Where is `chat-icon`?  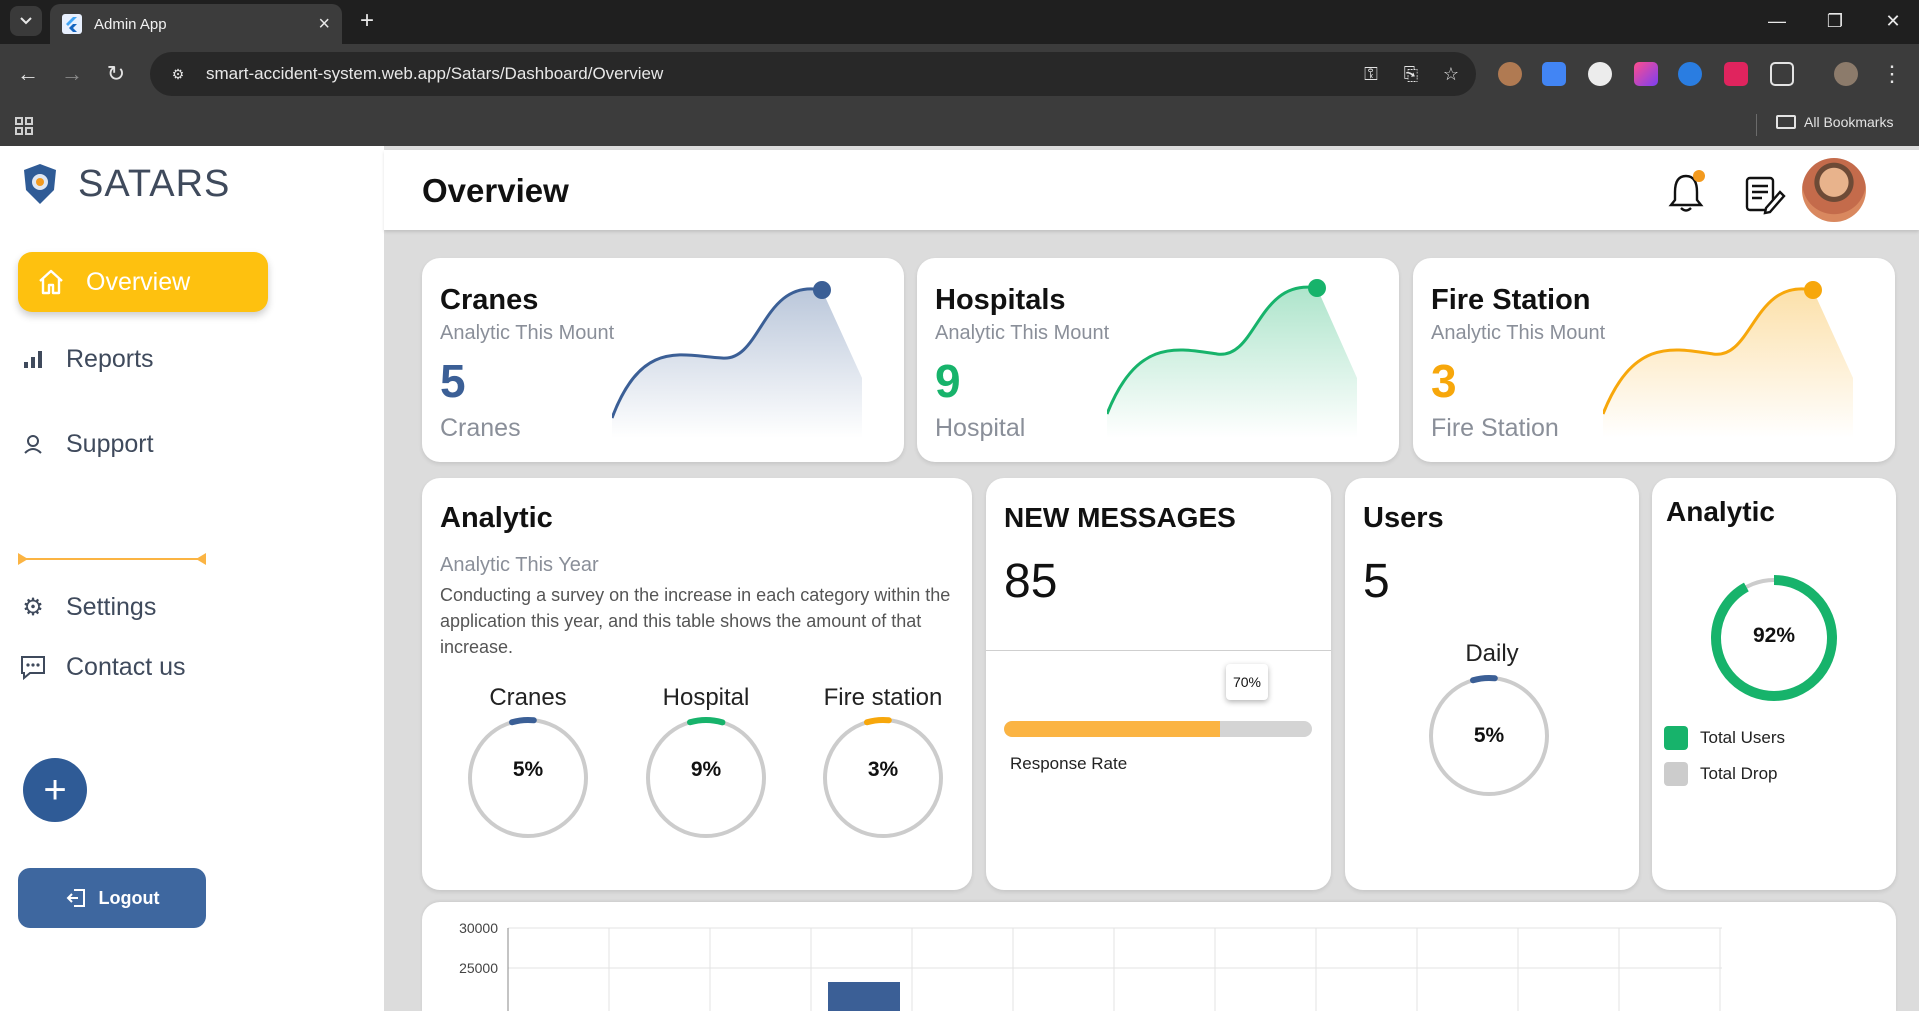
chat-icon is located at coordinates (33, 667).